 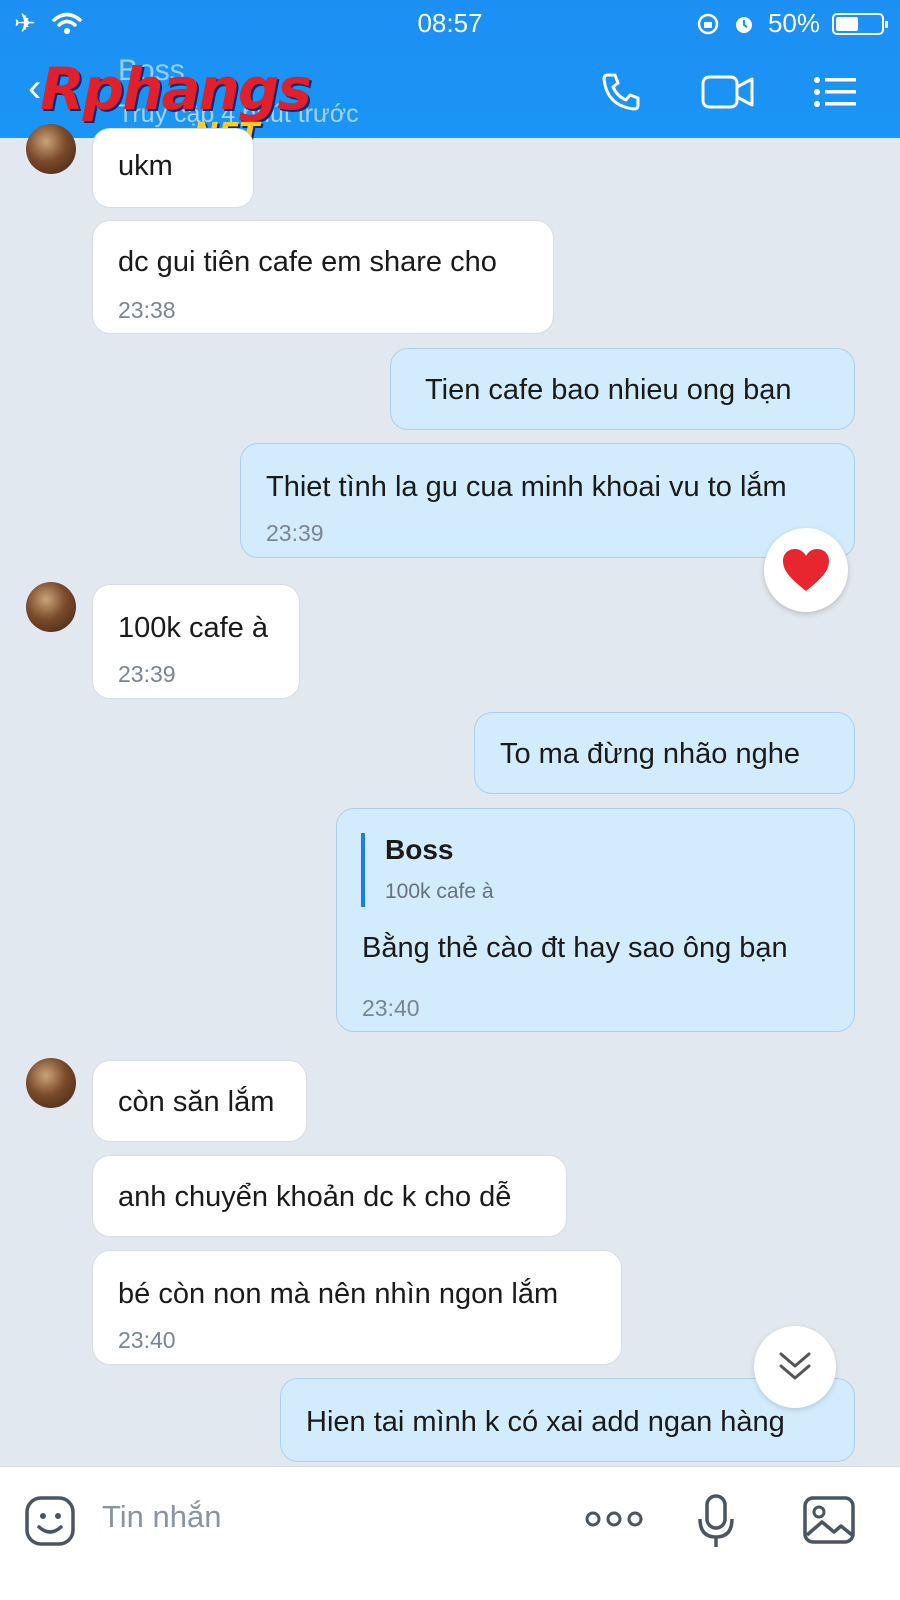 I want to click on message-bubble-incoming: 100k cafe à 23:39, so click(x=196, y=641).